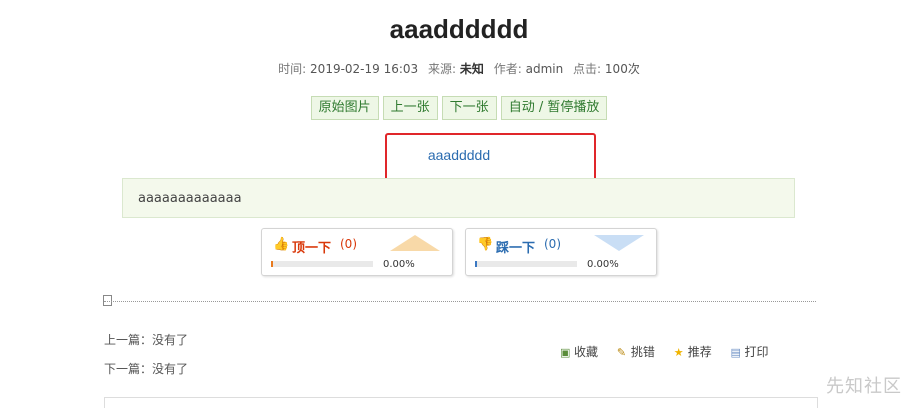 Image resolution: width=918 pixels, height=408 pixels. Describe the element at coordinates (469, 108) in the screenshot. I see `next-image-button: 下一张` at that location.